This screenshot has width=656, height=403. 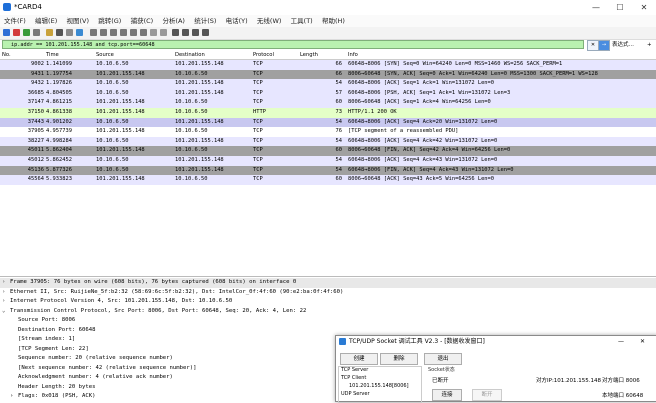 I want to click on col-length: Length, so click(x=309, y=55).